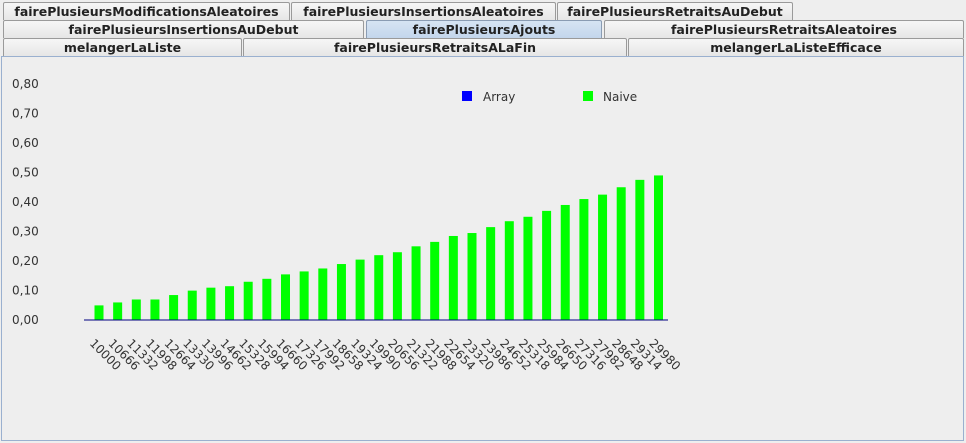  Describe the element at coordinates (675, 11) in the screenshot. I see `tab-faire-plusieurs-retraits-au-debut: fairePlusieursRetraitsAuDebut` at that location.